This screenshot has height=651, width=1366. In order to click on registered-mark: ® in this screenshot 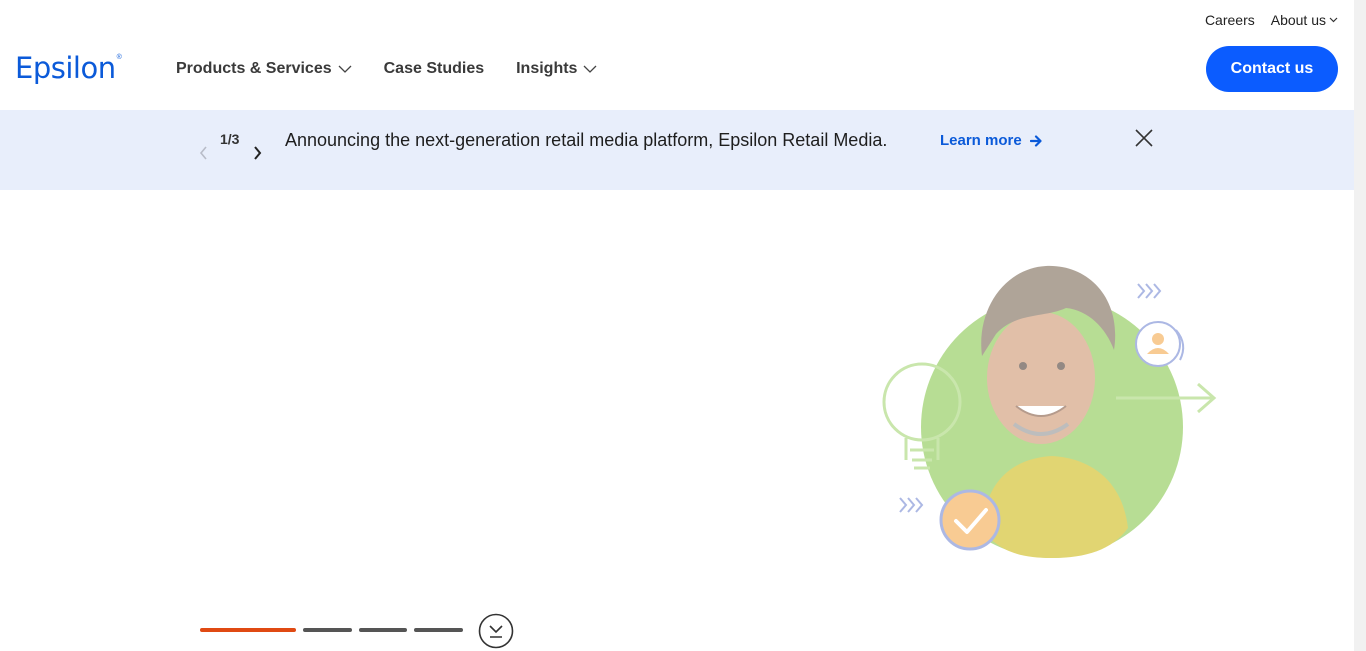, I will do `click(119, 57)`.